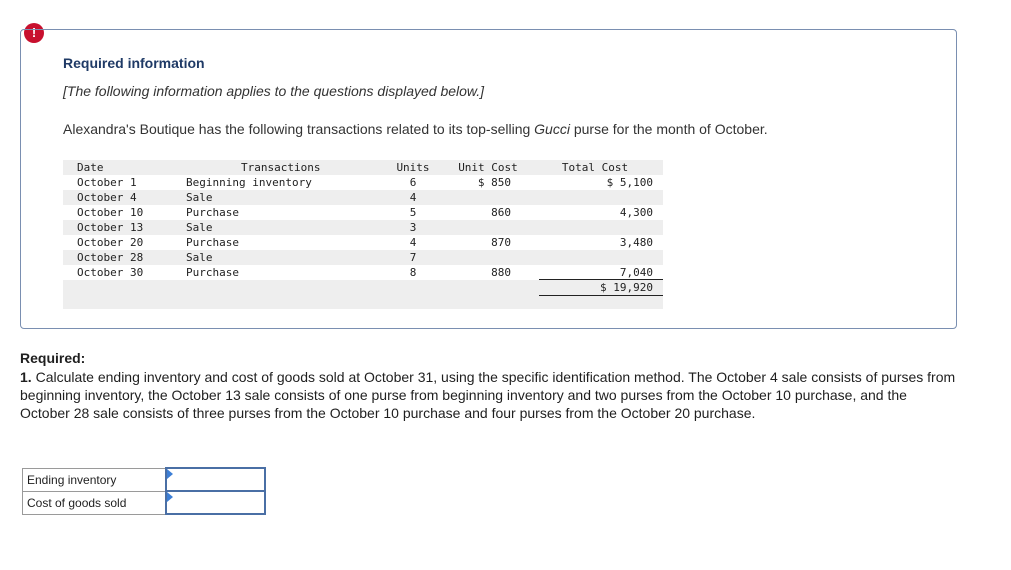 Image resolution: width=1011 pixels, height=570 pixels. What do you see at coordinates (501, 242) in the screenshot?
I see `row-unit-cost: 870` at bounding box center [501, 242].